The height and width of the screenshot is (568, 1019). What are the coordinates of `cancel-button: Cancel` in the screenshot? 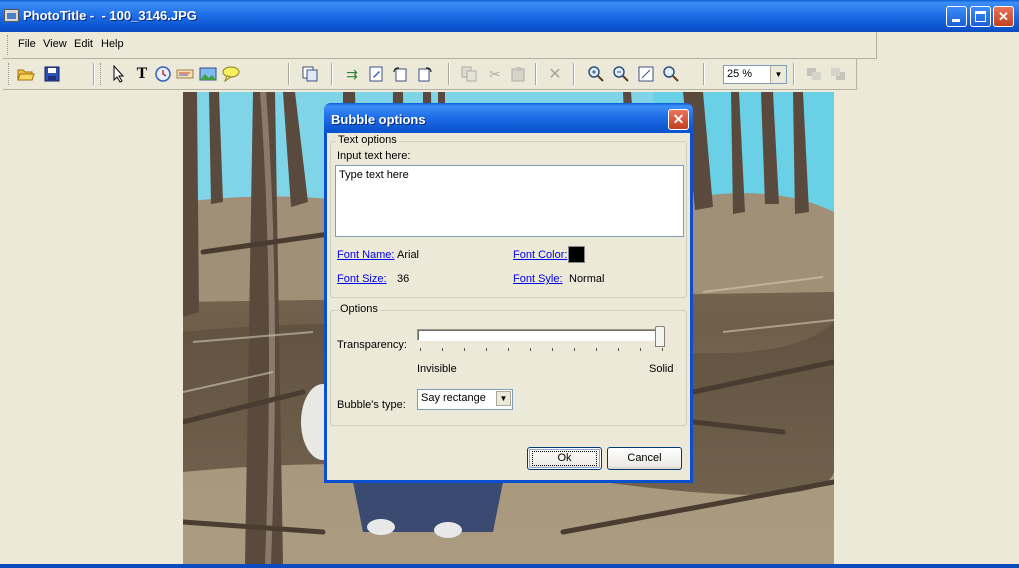 It's located at (644, 458).